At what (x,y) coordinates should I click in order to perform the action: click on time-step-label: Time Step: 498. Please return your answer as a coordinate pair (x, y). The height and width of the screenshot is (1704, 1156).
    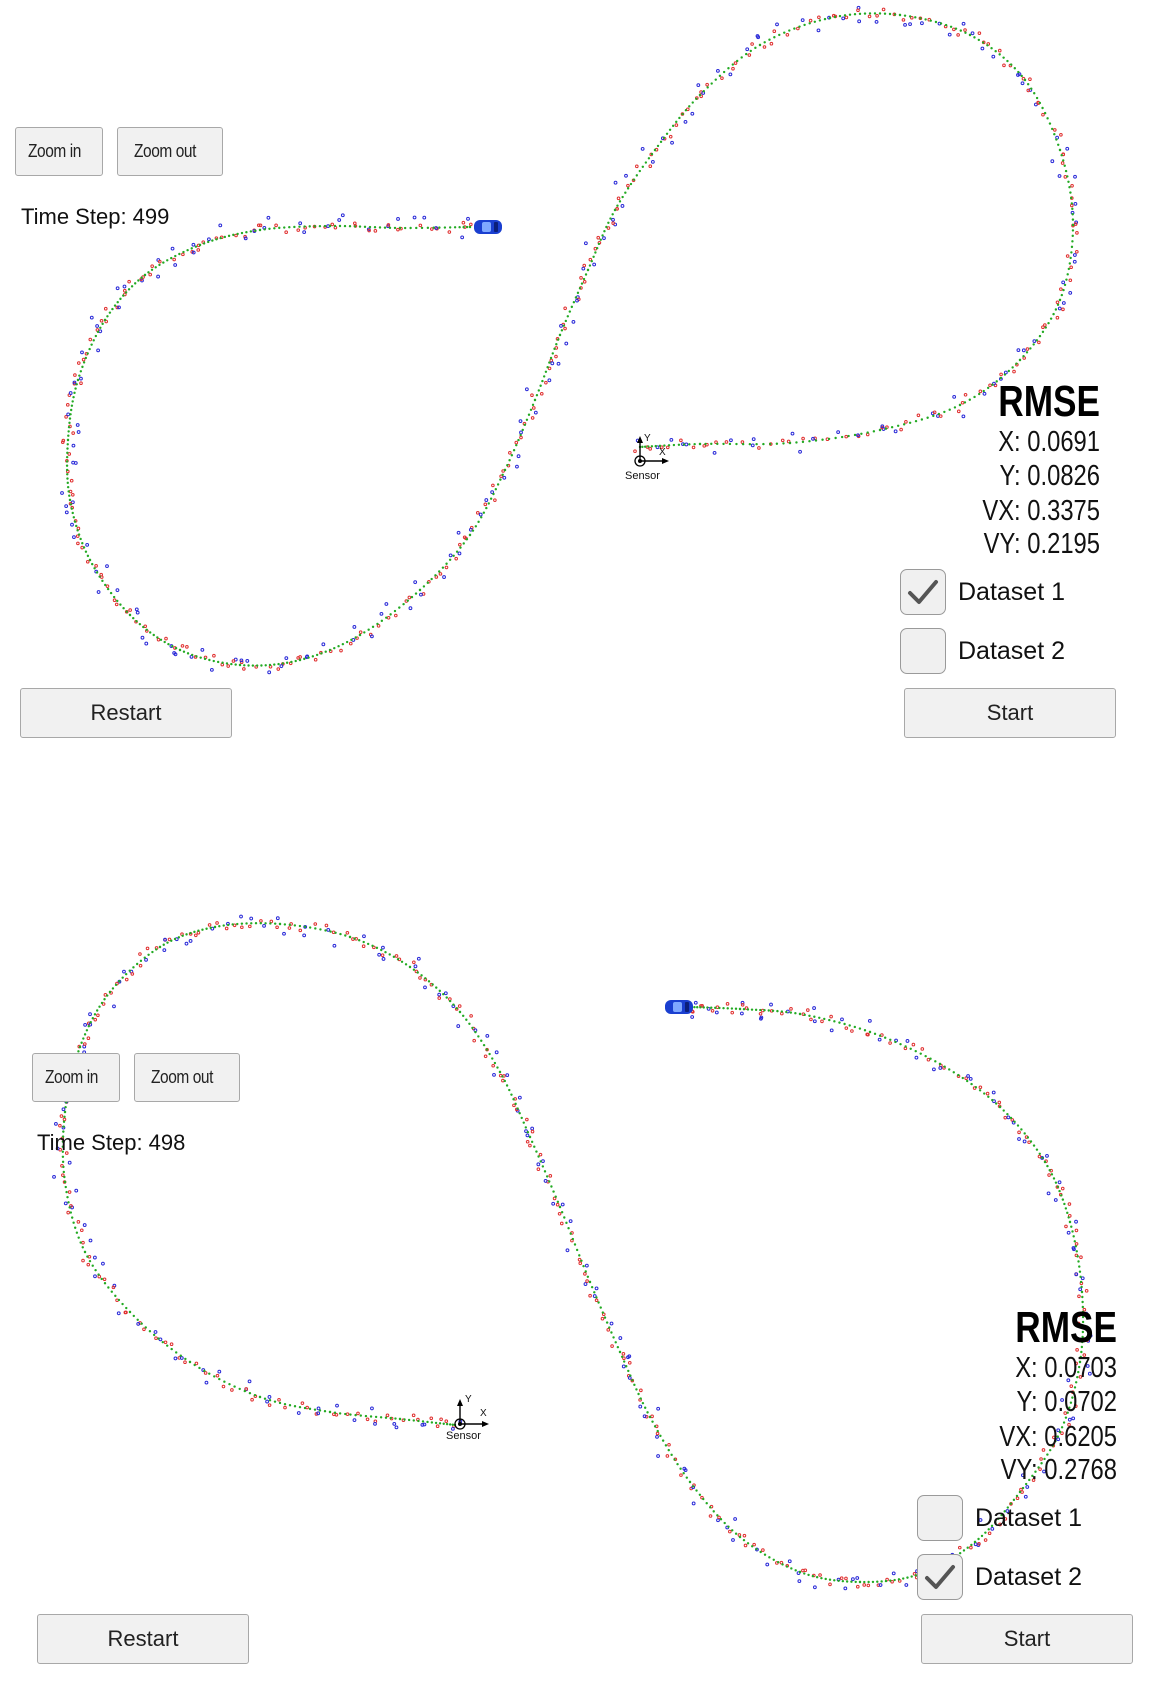
    Looking at the image, I should click on (111, 1142).